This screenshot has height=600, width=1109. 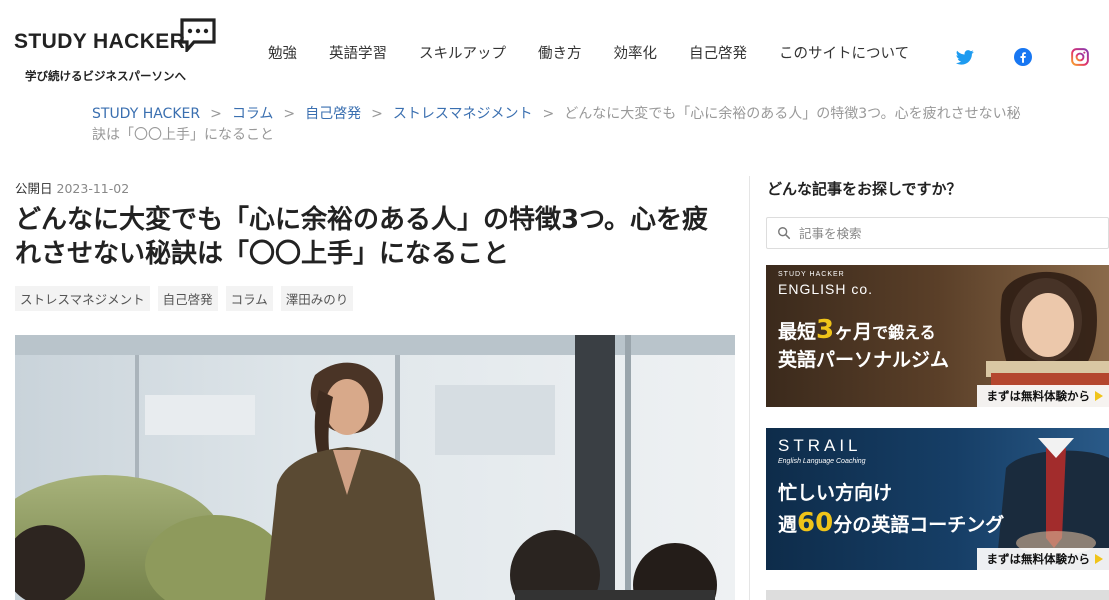 I want to click on twitter-icon, so click(x=965, y=57).